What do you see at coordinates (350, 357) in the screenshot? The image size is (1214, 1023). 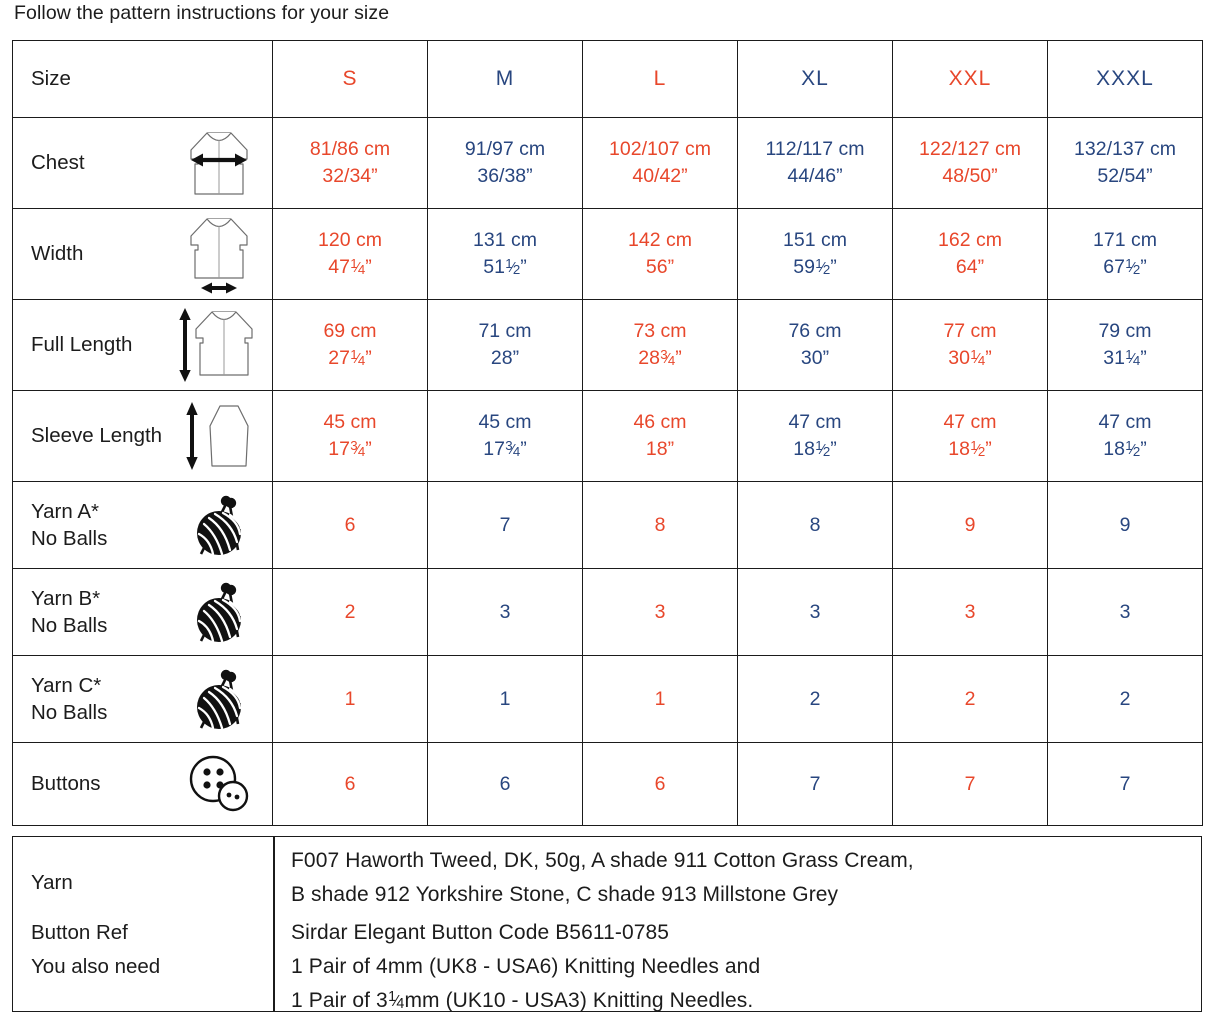 I see `full-length-inches-s: 271⁄4”` at bounding box center [350, 357].